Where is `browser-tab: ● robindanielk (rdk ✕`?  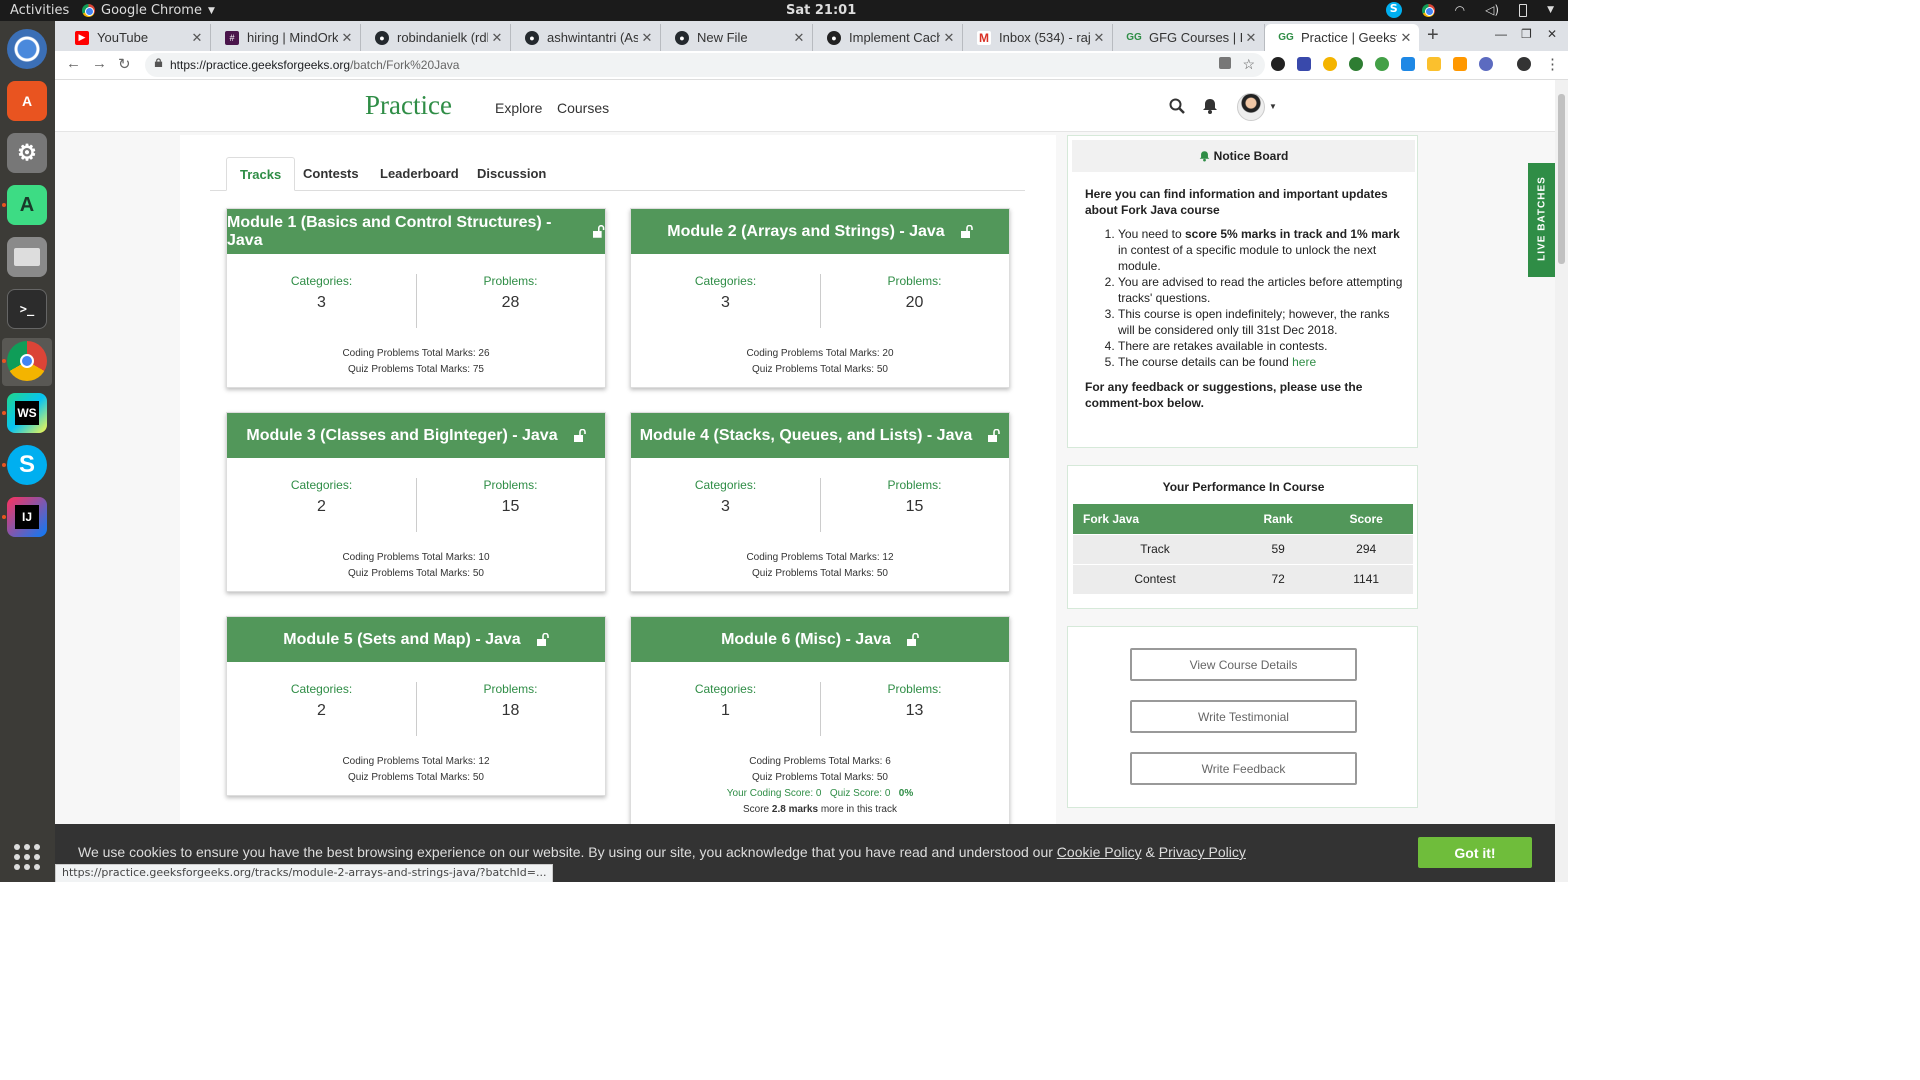
browser-tab: ● robindanielk (rdk ✕ is located at coordinates (436, 37).